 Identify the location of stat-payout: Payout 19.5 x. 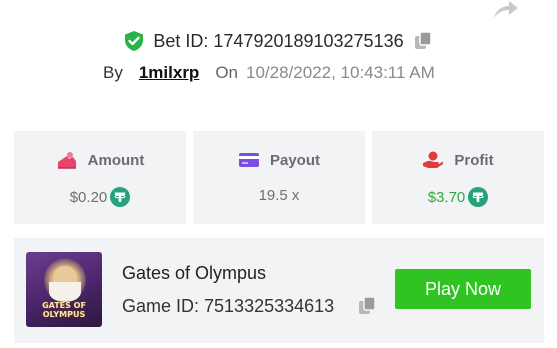
(279, 177).